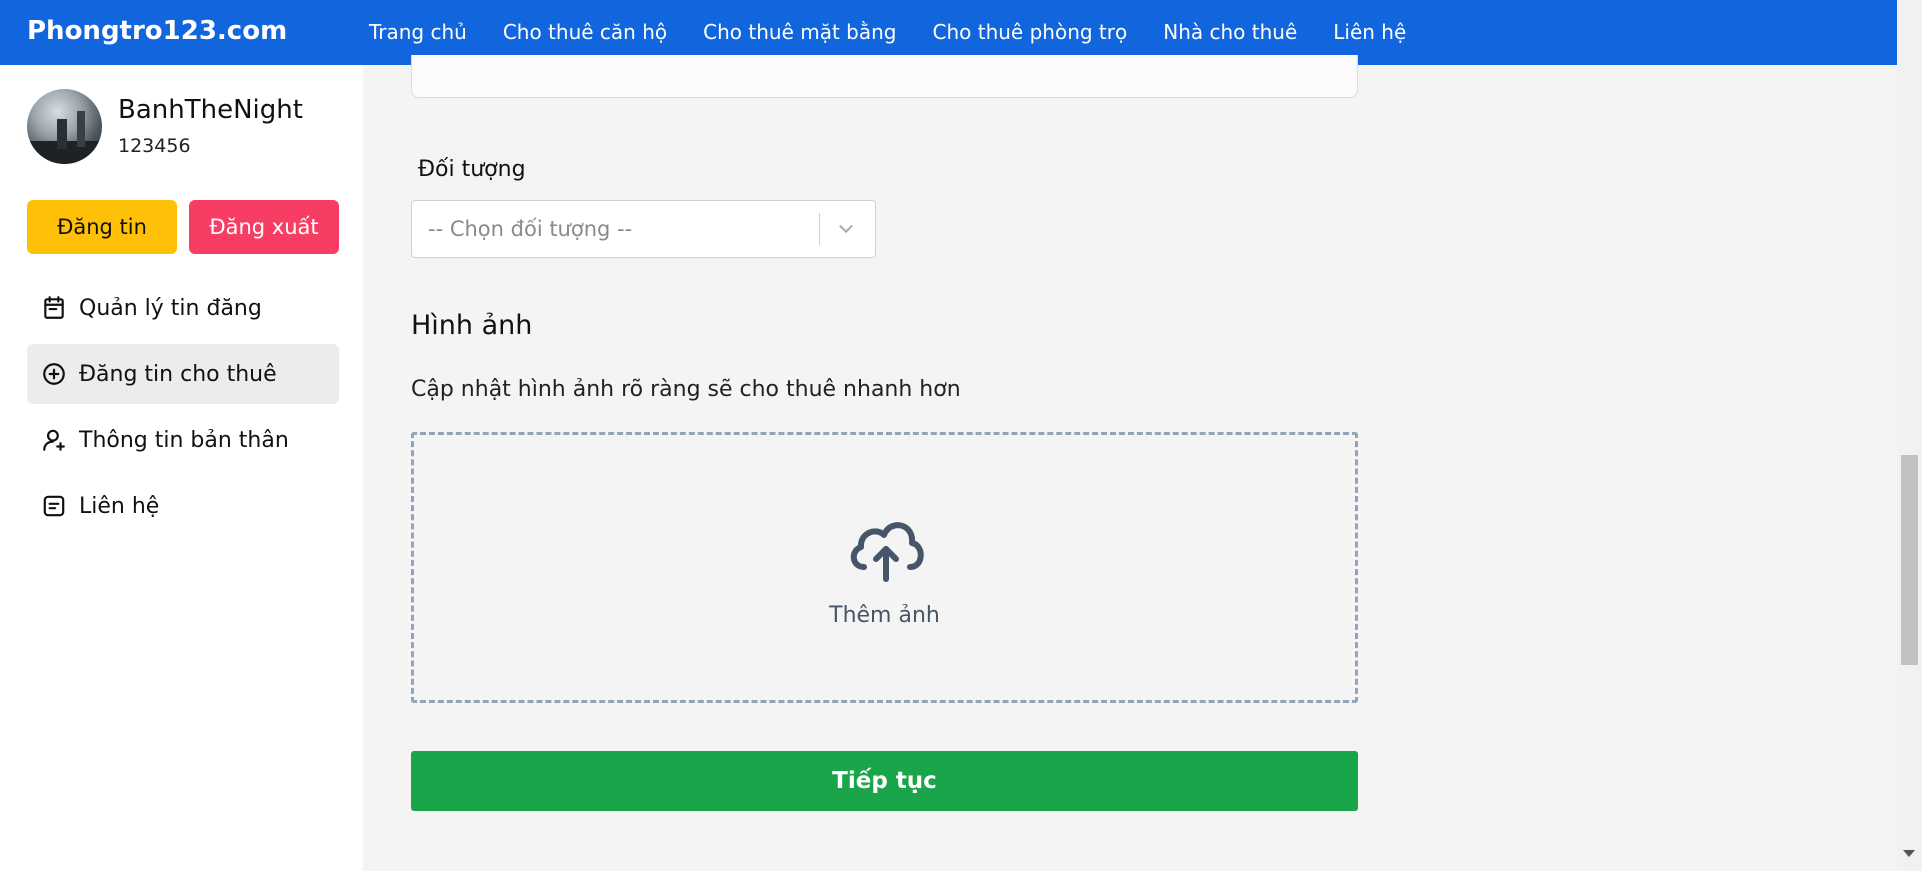 The image size is (1922, 871). What do you see at coordinates (846, 229) in the screenshot?
I see `chevron-down-icon` at bounding box center [846, 229].